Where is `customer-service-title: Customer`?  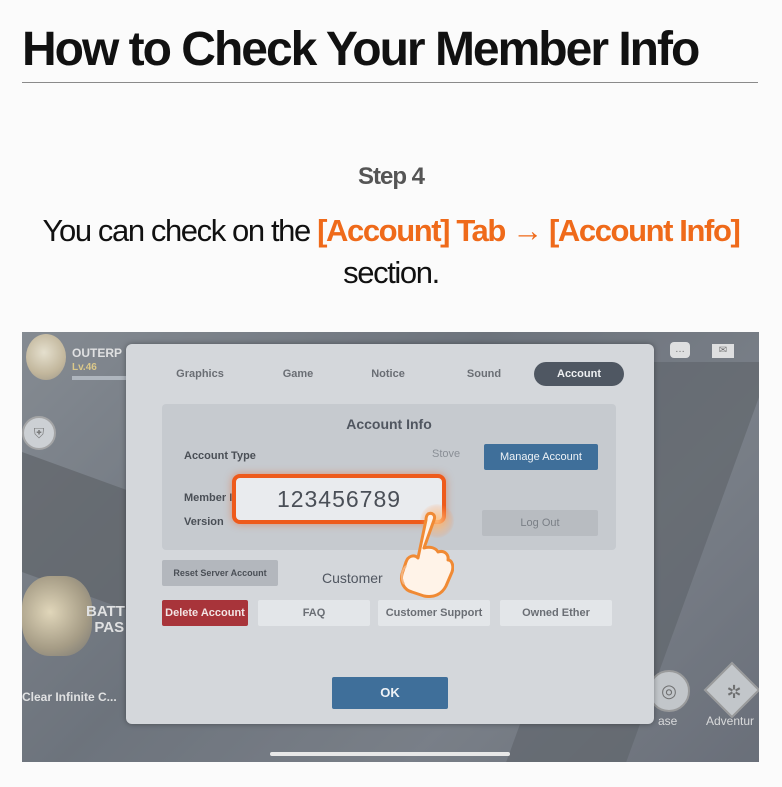
customer-service-title: Customer is located at coordinates (352, 578).